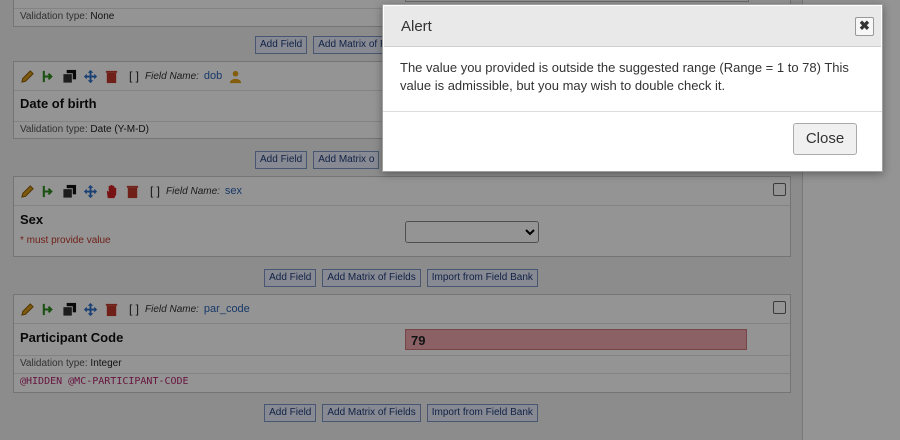 The height and width of the screenshot is (440, 900). Describe the element at coordinates (632, 111) in the screenshot. I see `alert-divider` at that location.